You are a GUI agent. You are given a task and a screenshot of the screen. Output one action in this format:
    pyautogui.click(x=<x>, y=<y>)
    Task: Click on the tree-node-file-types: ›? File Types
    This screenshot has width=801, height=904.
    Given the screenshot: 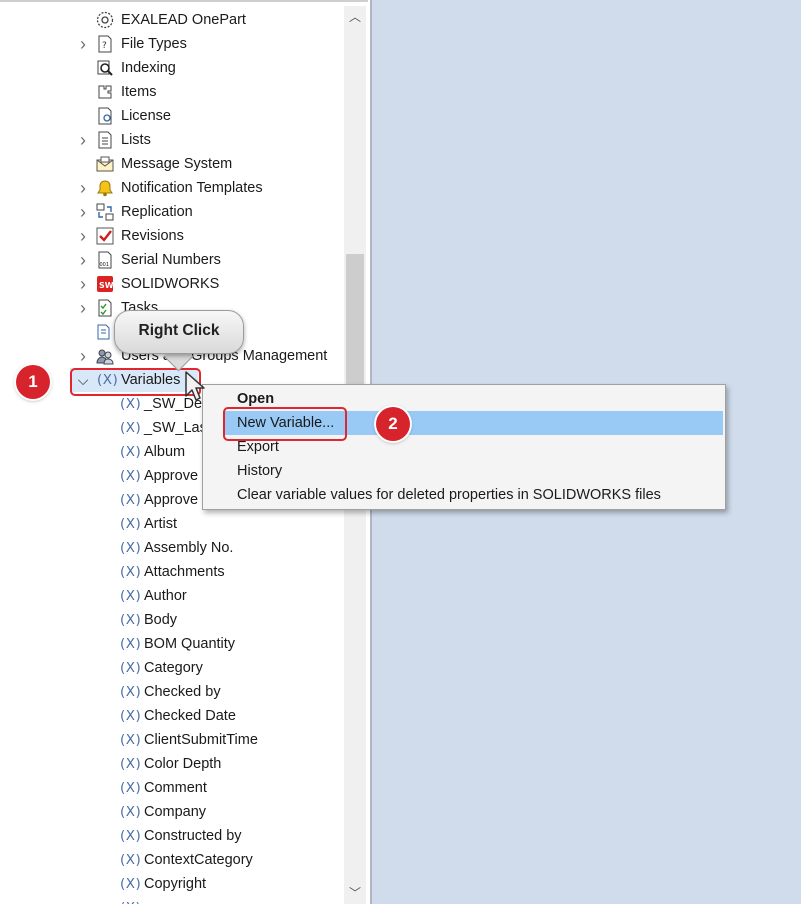 What is the action you would take?
    pyautogui.click(x=170, y=44)
    